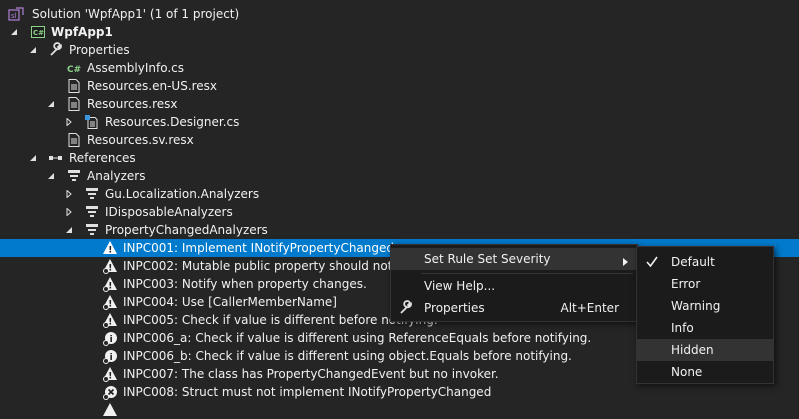 The image size is (799, 419). What do you see at coordinates (110, 410) in the screenshot?
I see `warning-rule-icon` at bounding box center [110, 410].